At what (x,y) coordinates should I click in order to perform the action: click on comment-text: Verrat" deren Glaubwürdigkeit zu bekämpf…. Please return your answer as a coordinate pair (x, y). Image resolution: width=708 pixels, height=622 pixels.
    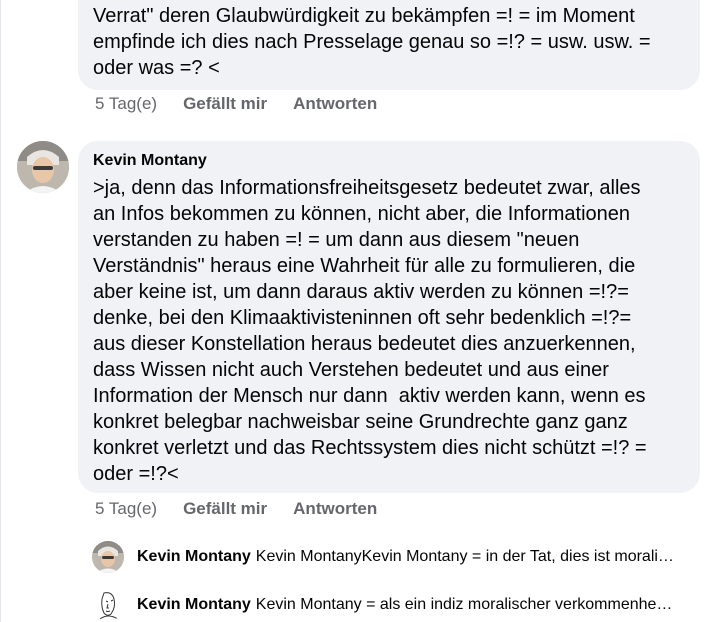
    Looking at the image, I should click on (372, 42).